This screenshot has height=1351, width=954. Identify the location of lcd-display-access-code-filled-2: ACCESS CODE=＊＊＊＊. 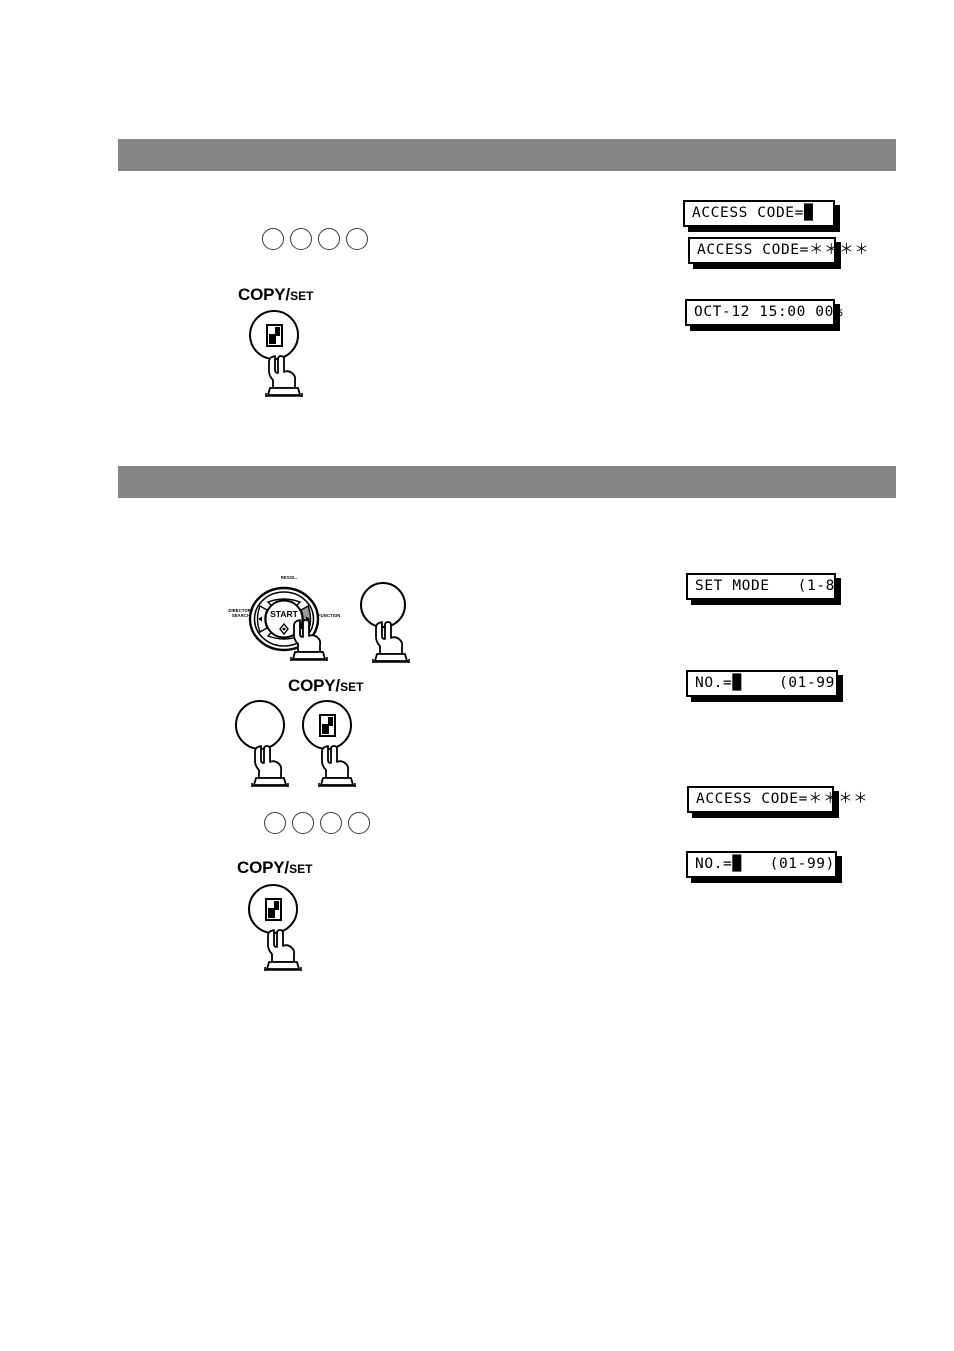
(777, 799).